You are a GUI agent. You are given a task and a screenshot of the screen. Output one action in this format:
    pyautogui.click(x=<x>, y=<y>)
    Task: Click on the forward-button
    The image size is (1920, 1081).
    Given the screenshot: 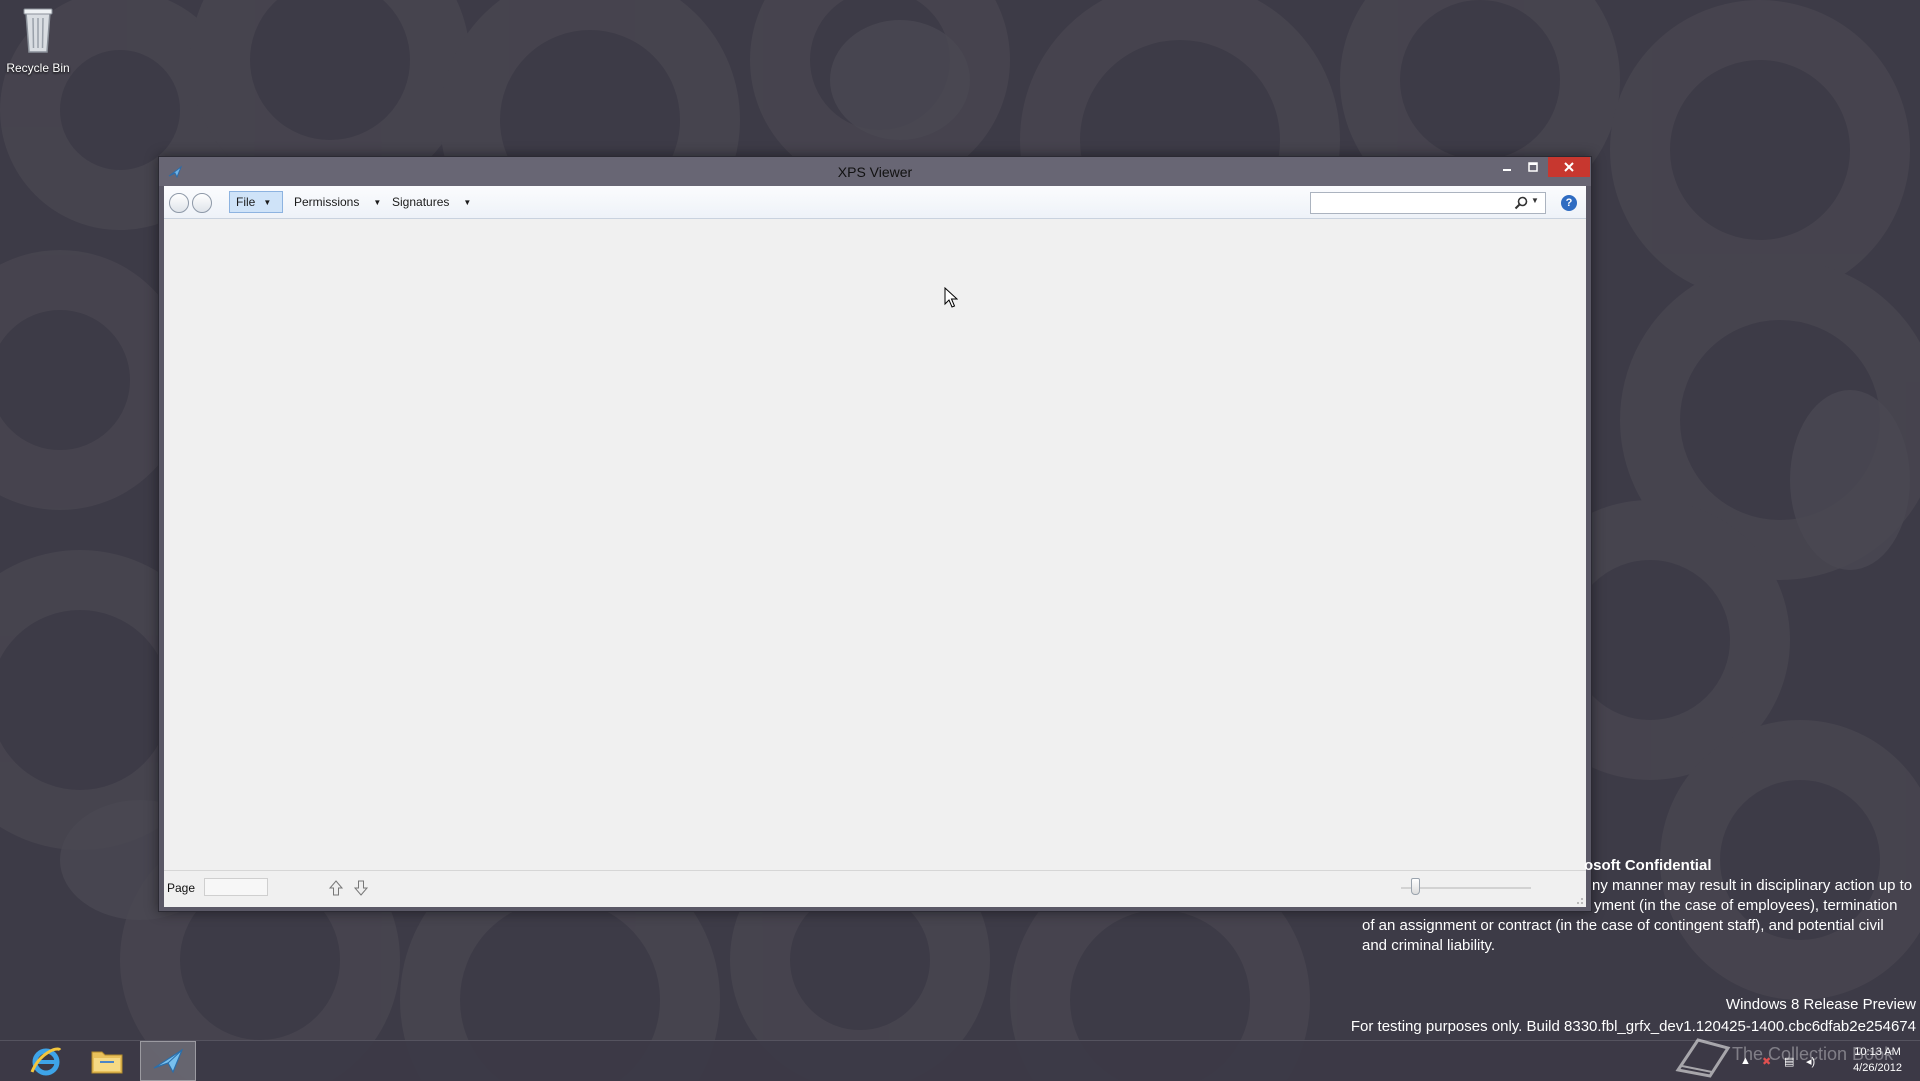 What is the action you would take?
    pyautogui.click(x=202, y=203)
    